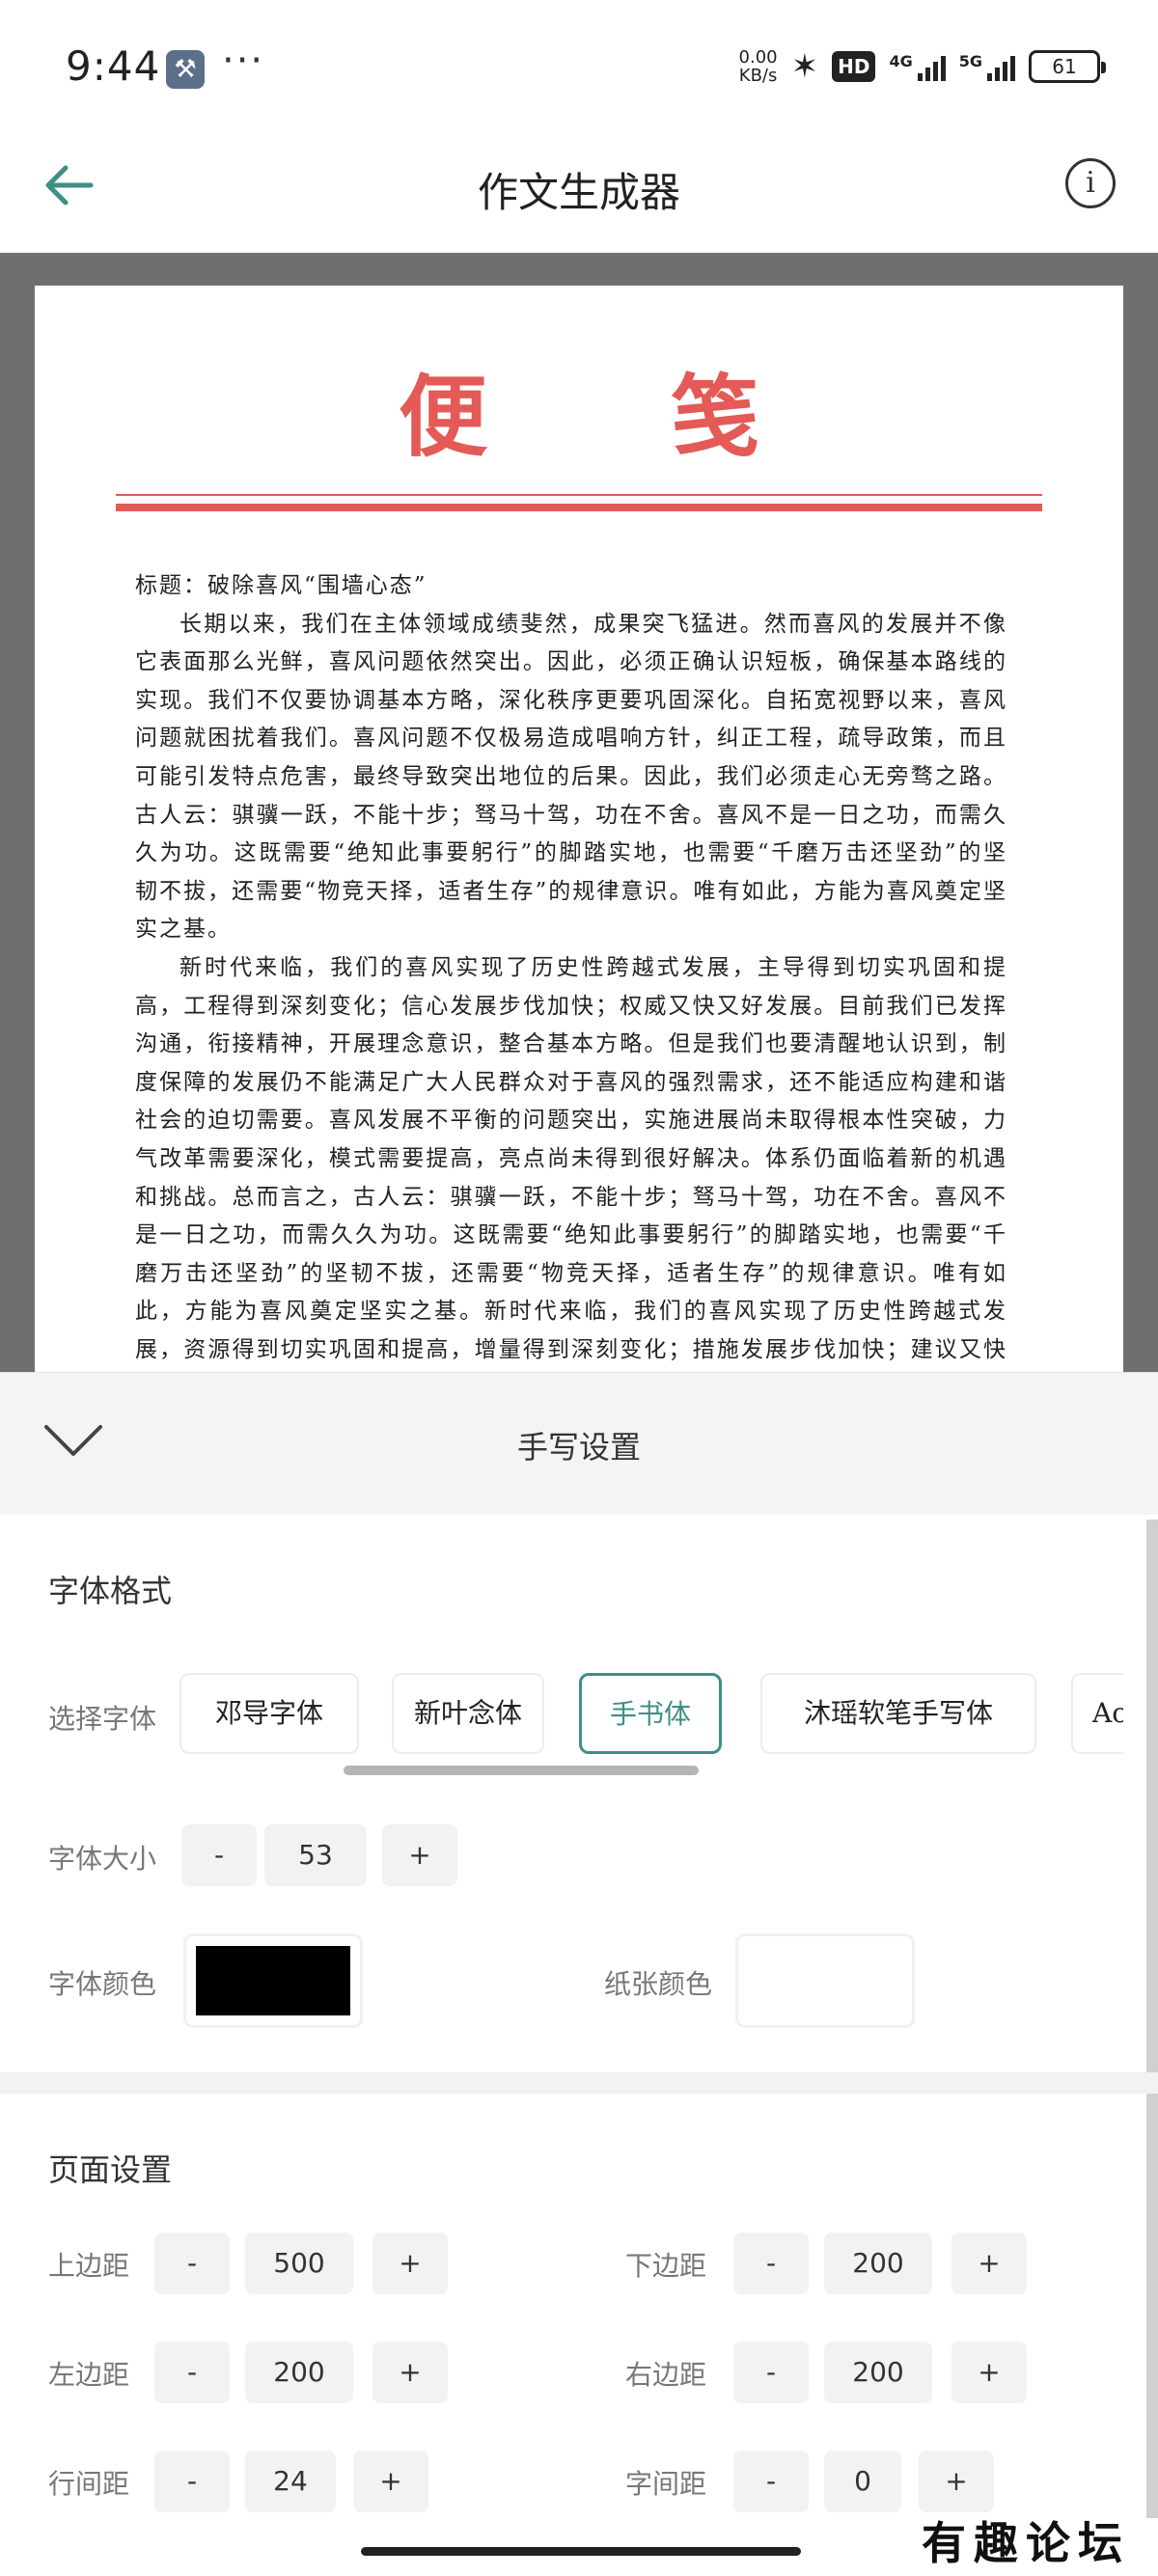  Describe the element at coordinates (419, 1855) in the screenshot. I see `font-size-increase-button: +` at that location.